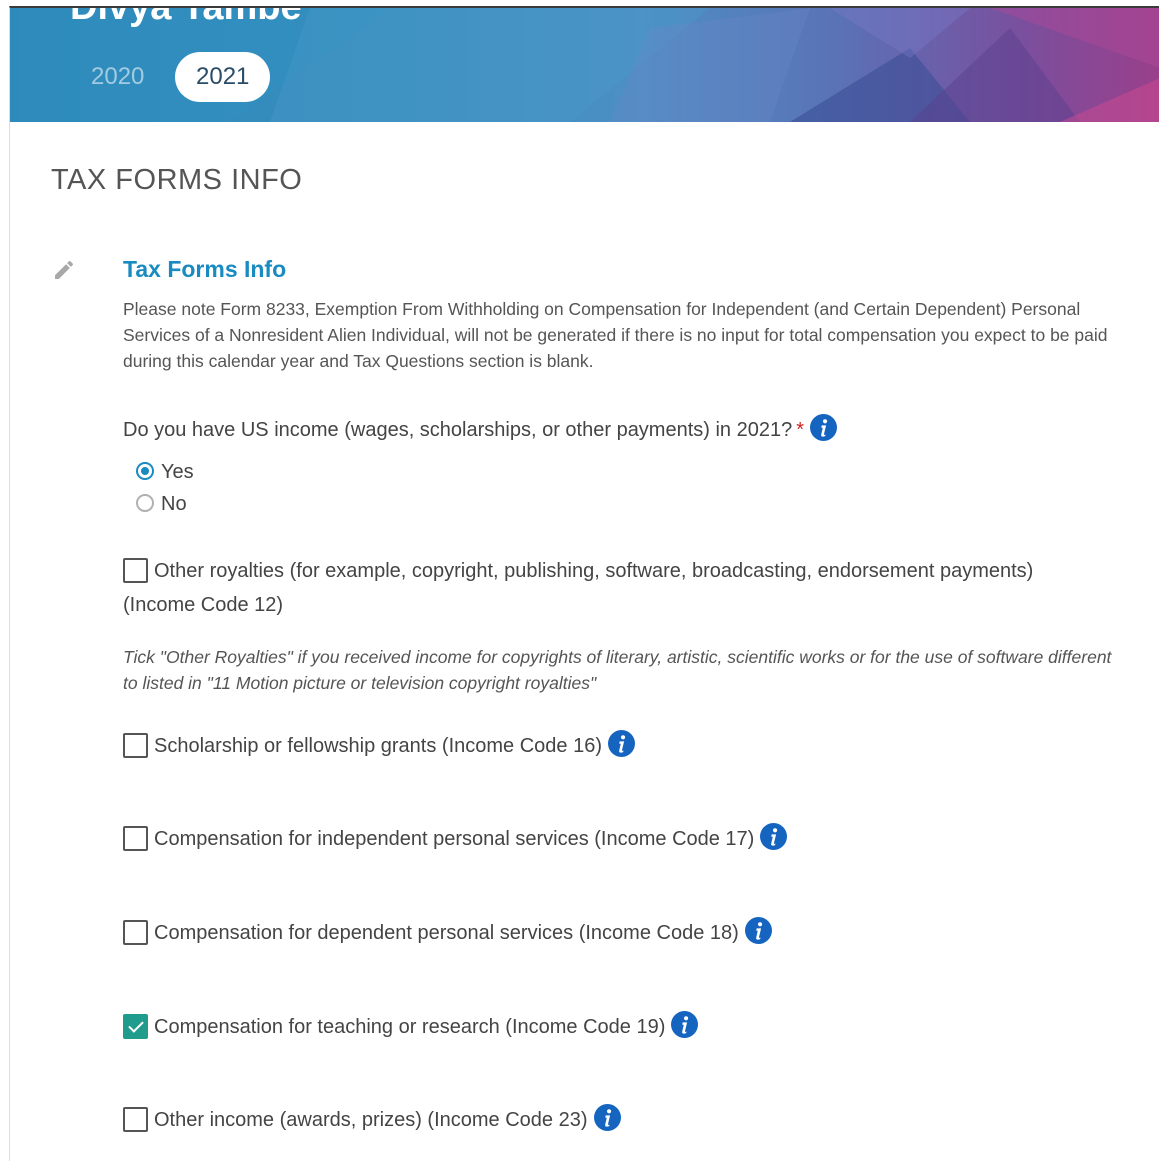 The width and height of the screenshot is (1159, 1161). Describe the element at coordinates (135, 1119) in the screenshot. I see `checkbox-other-income` at that location.